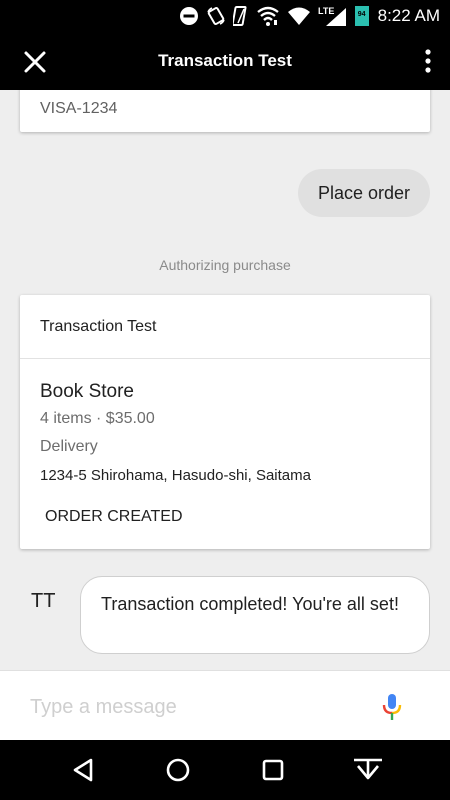  What do you see at coordinates (69, 446) in the screenshot?
I see `fulfillment-type: Delivery` at bounding box center [69, 446].